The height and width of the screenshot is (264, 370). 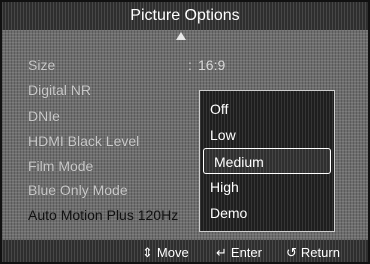 What do you see at coordinates (212, 65) in the screenshot?
I see `size-value: 16:9` at bounding box center [212, 65].